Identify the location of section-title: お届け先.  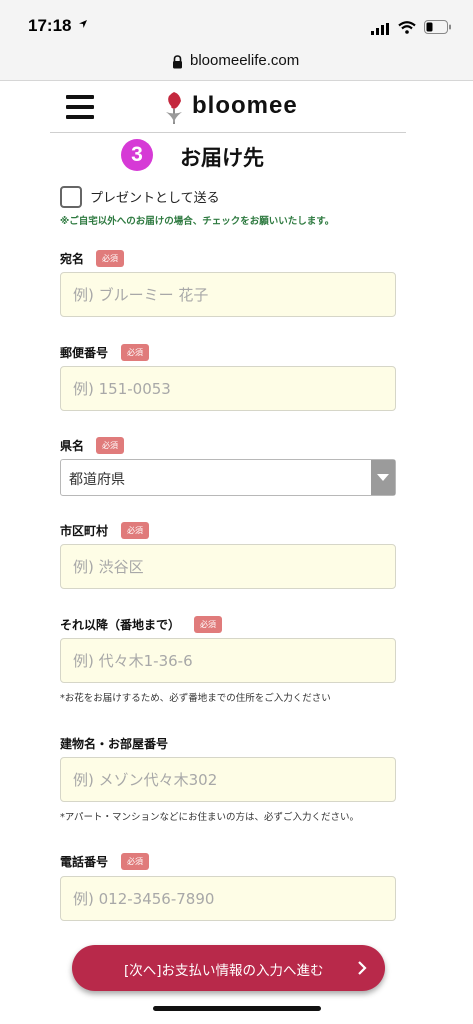
(222, 158).